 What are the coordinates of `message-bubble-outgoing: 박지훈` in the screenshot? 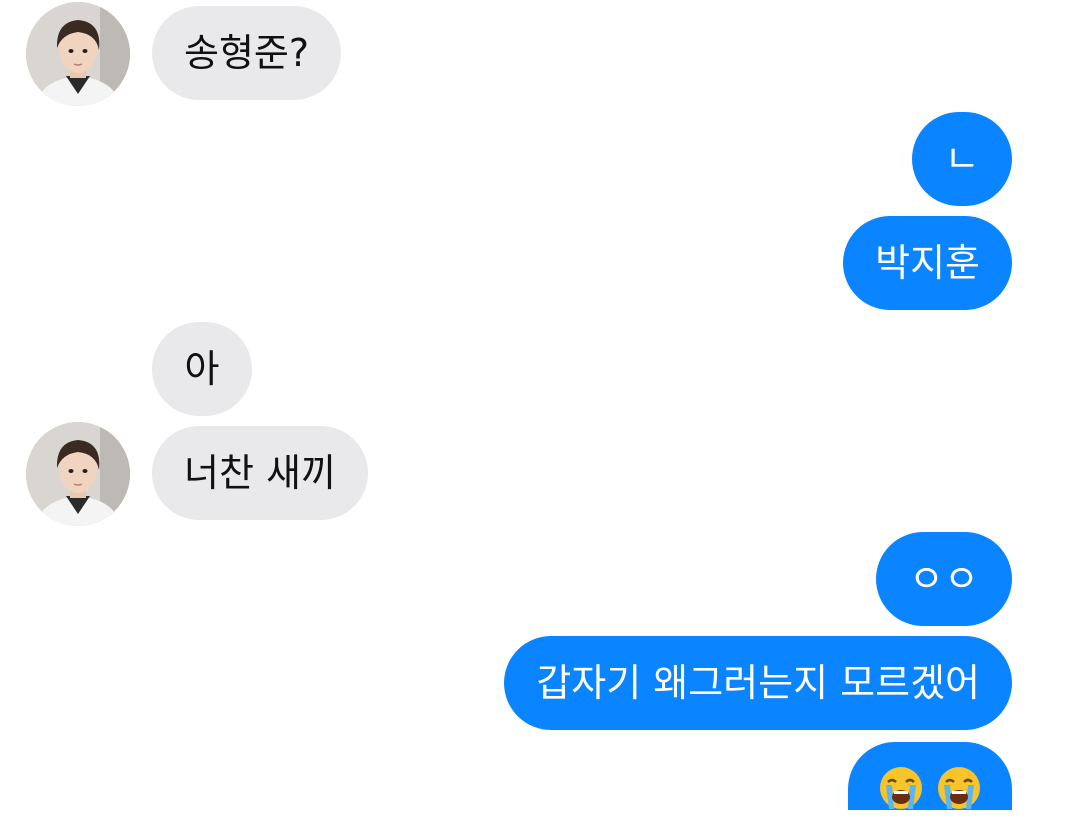 It's located at (927, 263).